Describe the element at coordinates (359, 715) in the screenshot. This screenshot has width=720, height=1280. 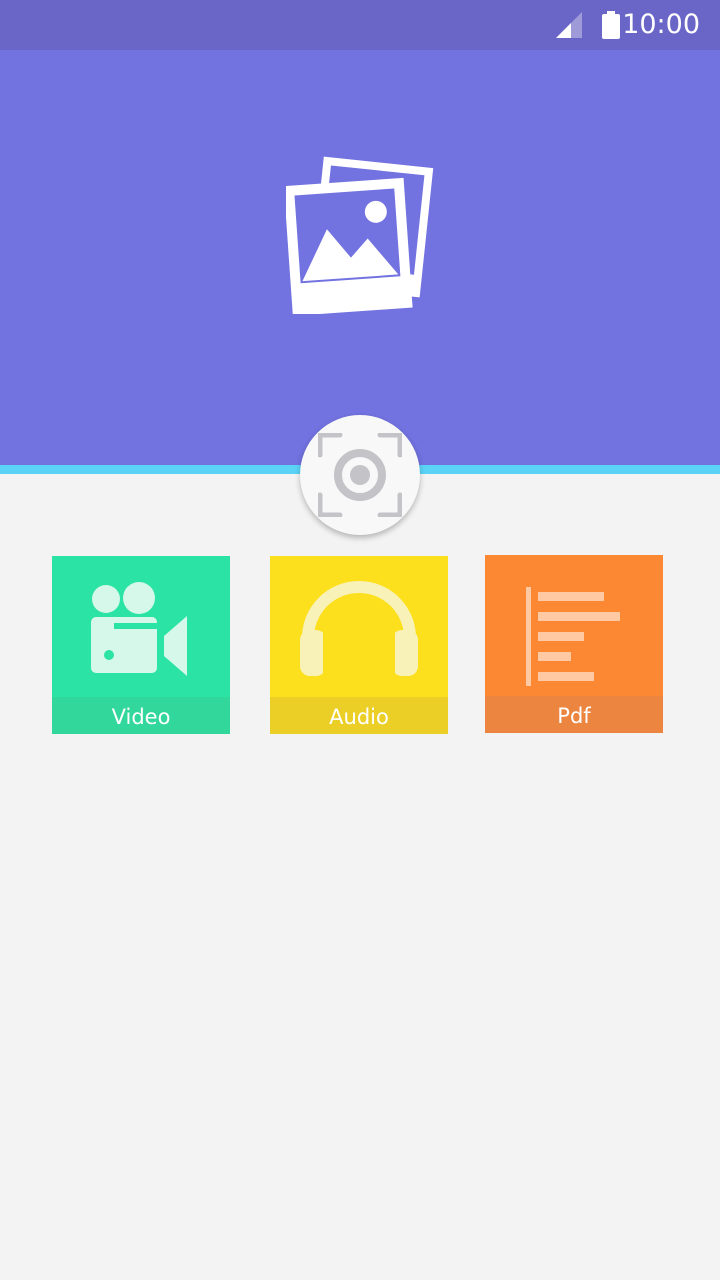
I see `audio-tile-label: Audio` at that location.